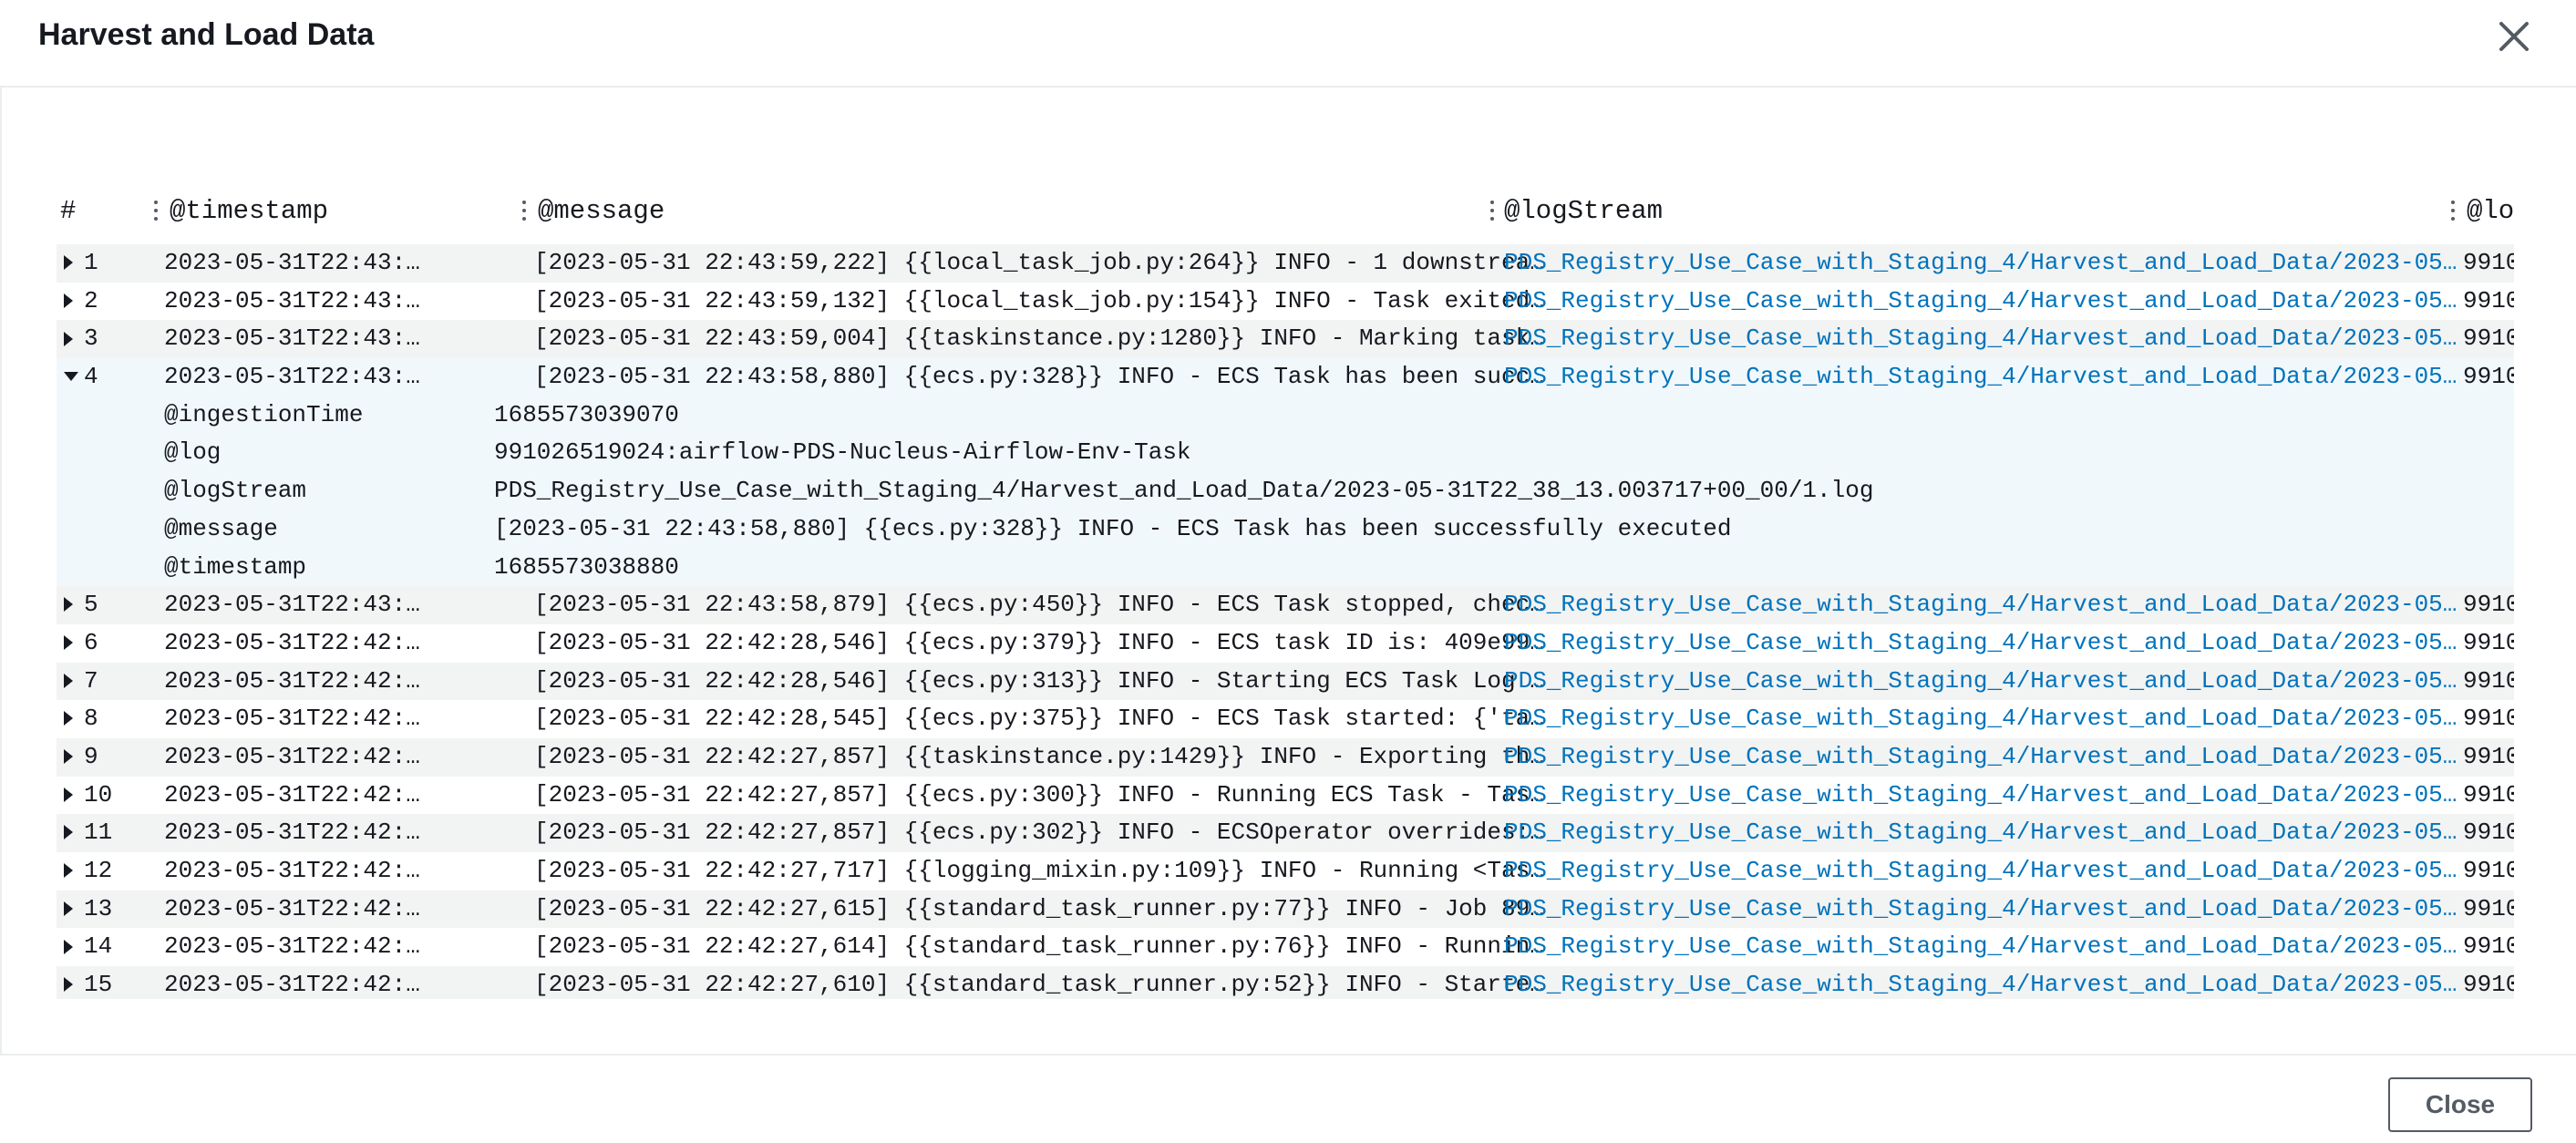 Image resolution: width=2576 pixels, height=1143 pixels. Describe the element at coordinates (98, 794) in the screenshot. I see `row-number: 10` at that location.